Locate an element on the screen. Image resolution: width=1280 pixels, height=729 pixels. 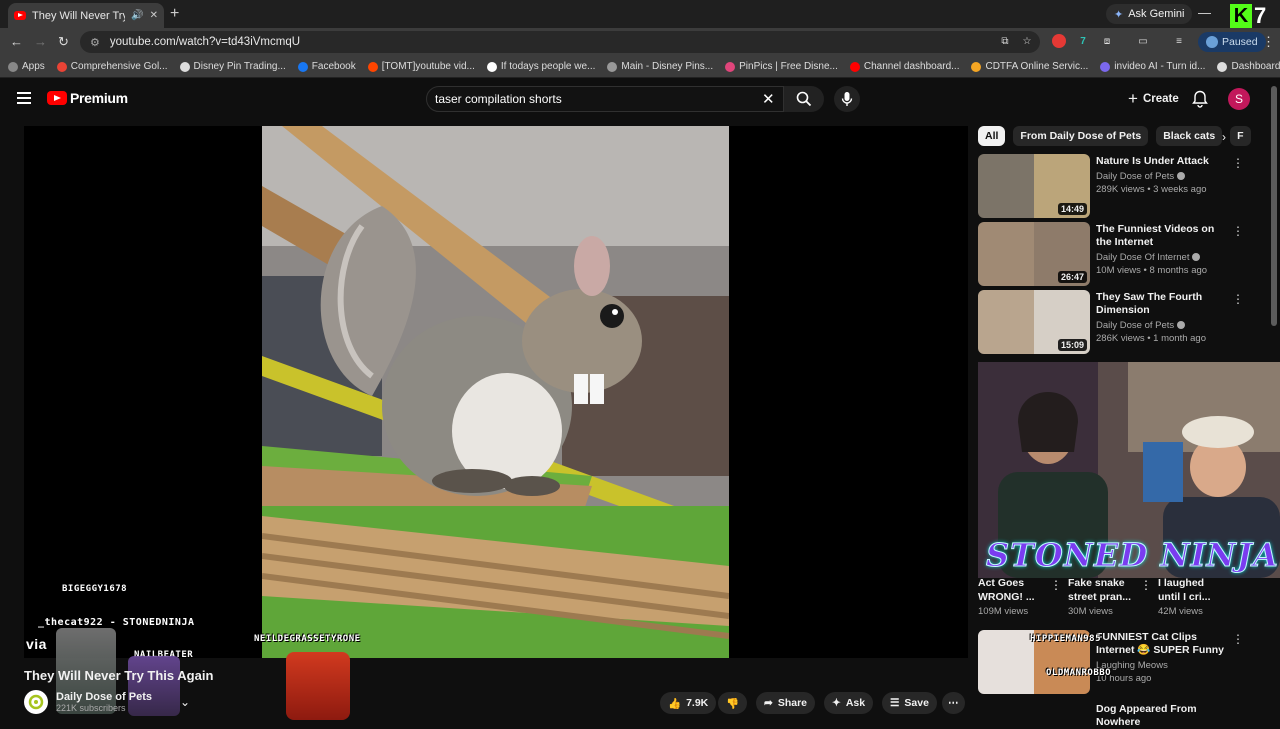
save-button: ☰ Save is located at coordinates (909, 703).